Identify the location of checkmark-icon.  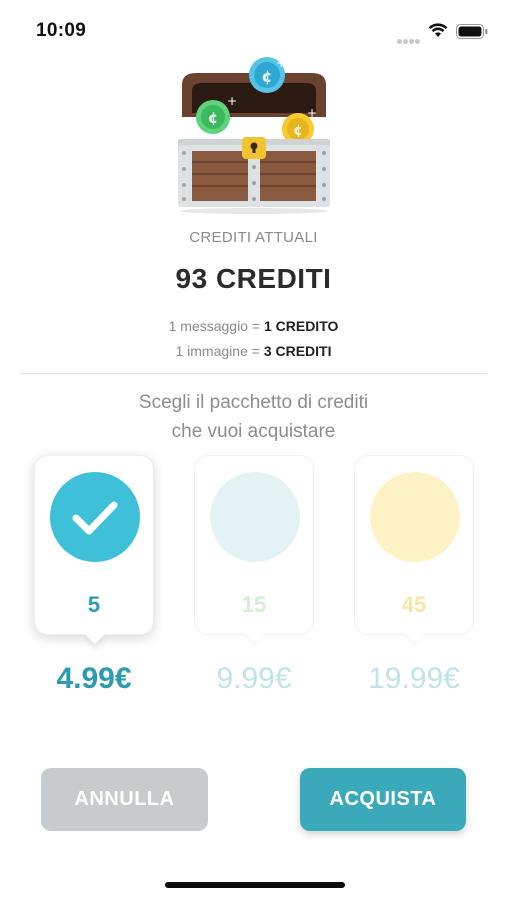
(95, 518).